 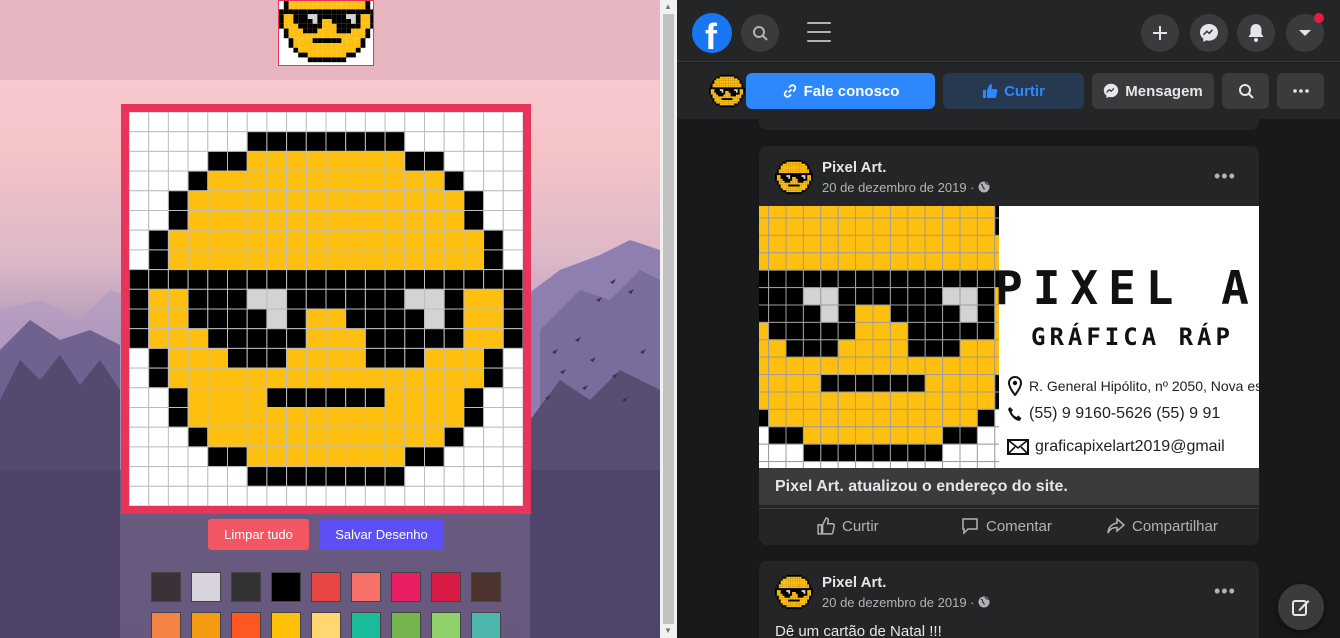 I want to click on scroll-up-arrow-icon: ▲, so click(x=668, y=6).